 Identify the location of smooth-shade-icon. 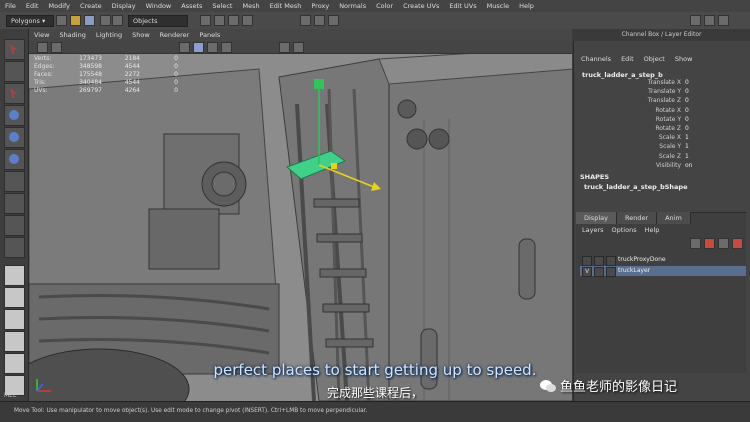
(198, 47).